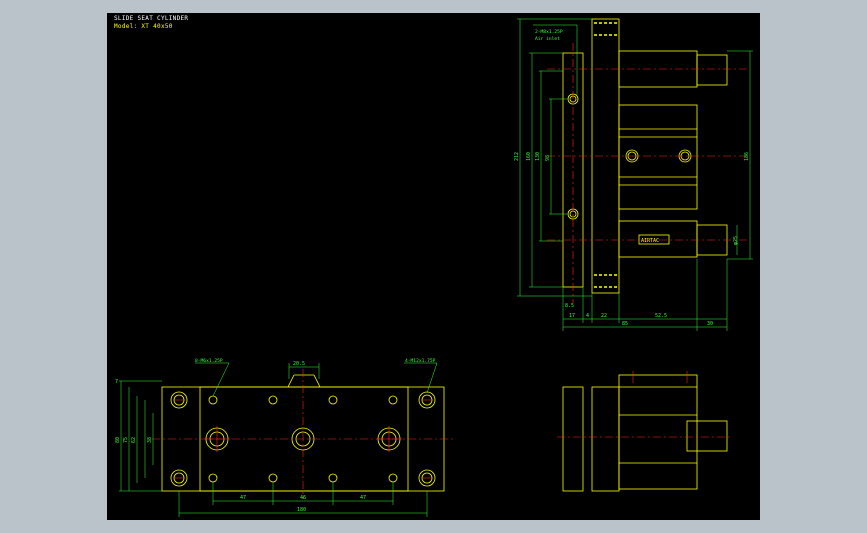 This screenshot has height=533, width=867. Describe the element at coordinates (547, 39) in the screenshot. I see `note-air-inlet: Air inlet` at that location.